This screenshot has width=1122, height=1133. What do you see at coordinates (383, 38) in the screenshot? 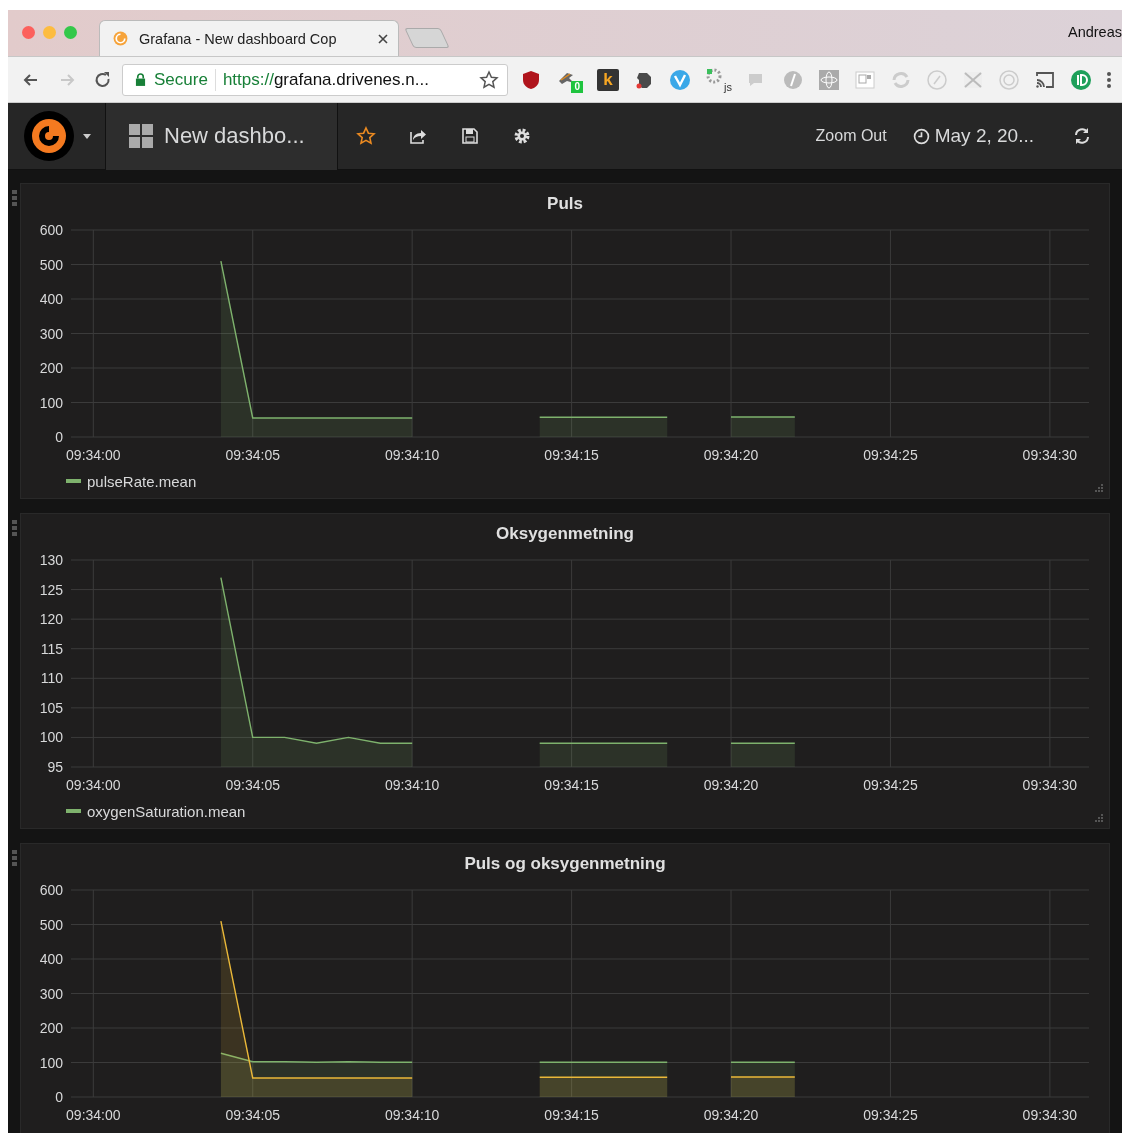
I see `close-tab-icon` at bounding box center [383, 38].